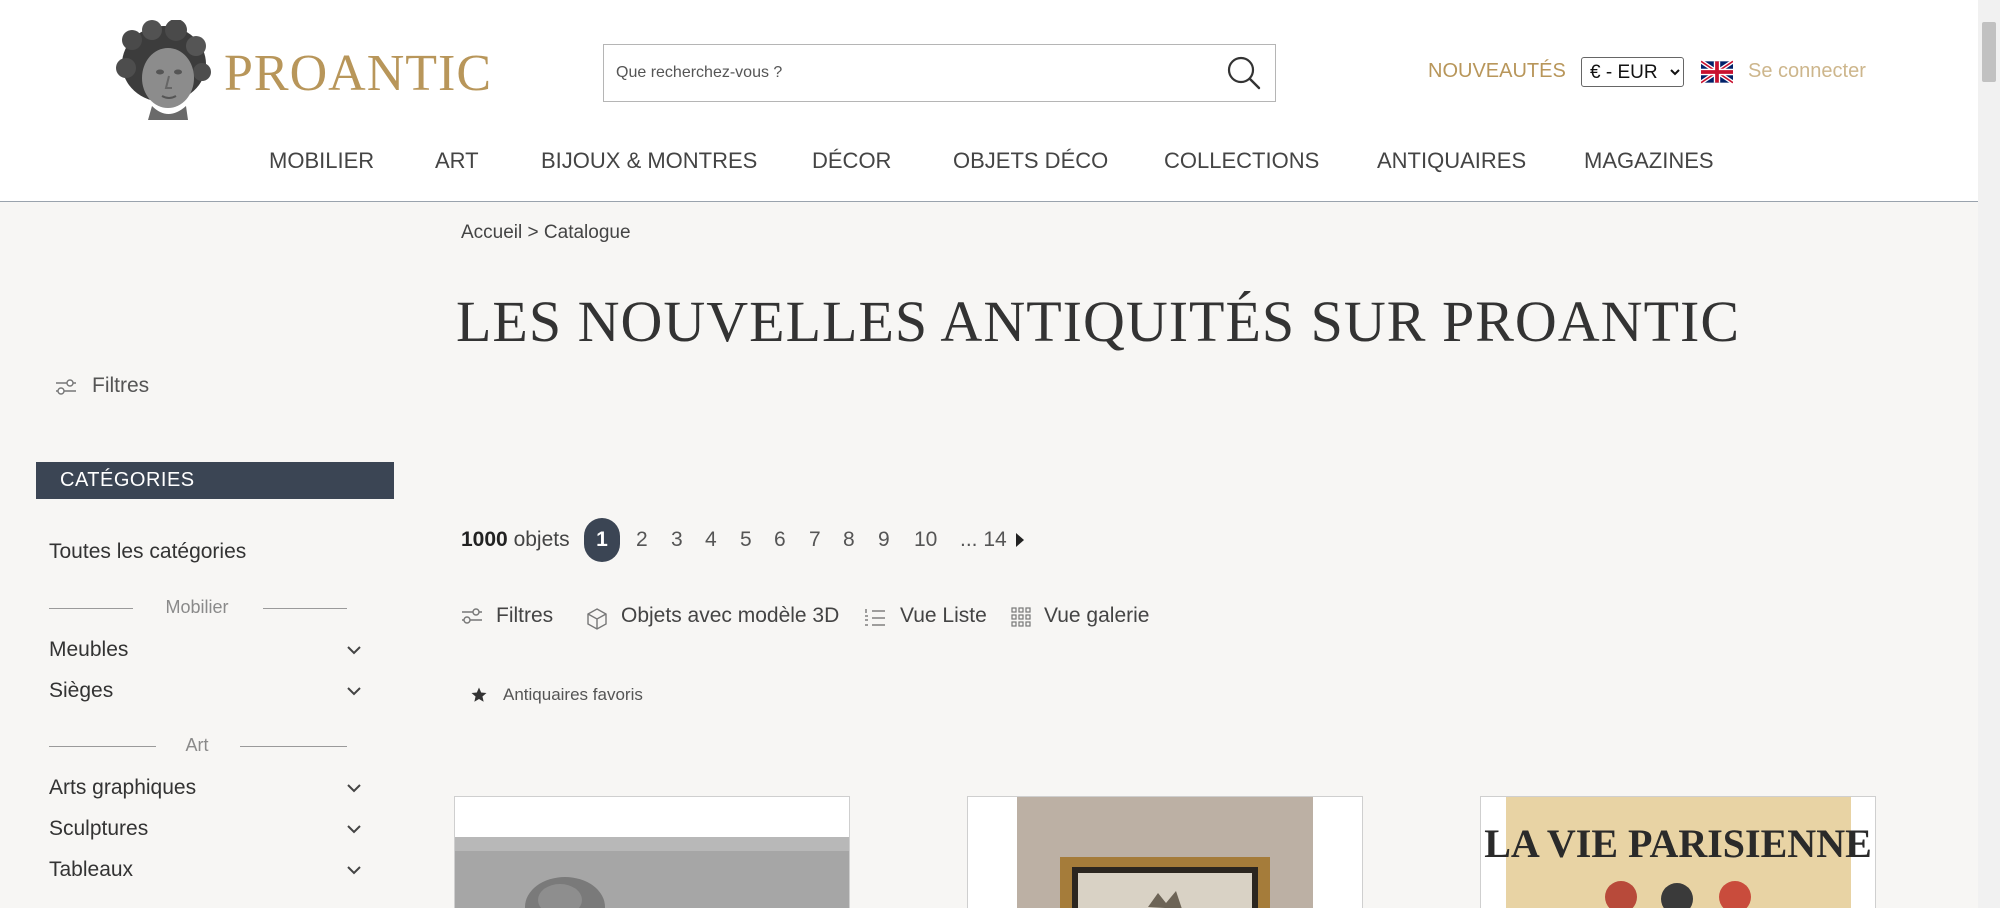 The image size is (2000, 908). What do you see at coordinates (875, 617) in the screenshot?
I see `list-view-icon` at bounding box center [875, 617].